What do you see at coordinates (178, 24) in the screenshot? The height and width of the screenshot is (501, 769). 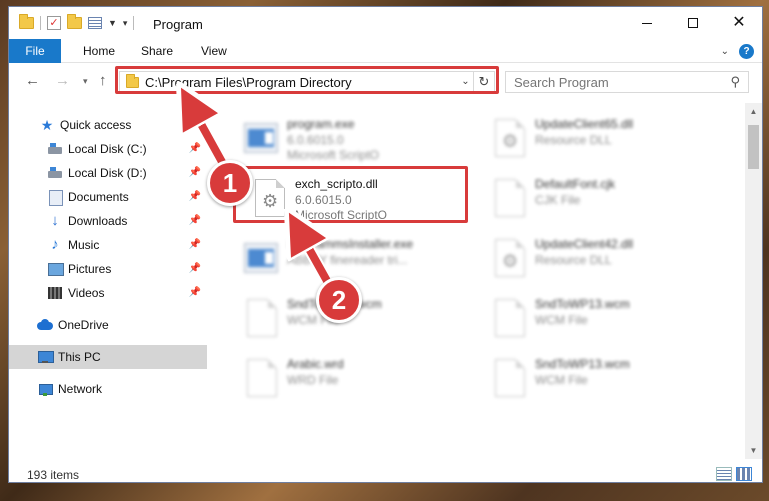 I see `window-title: Program` at bounding box center [178, 24].